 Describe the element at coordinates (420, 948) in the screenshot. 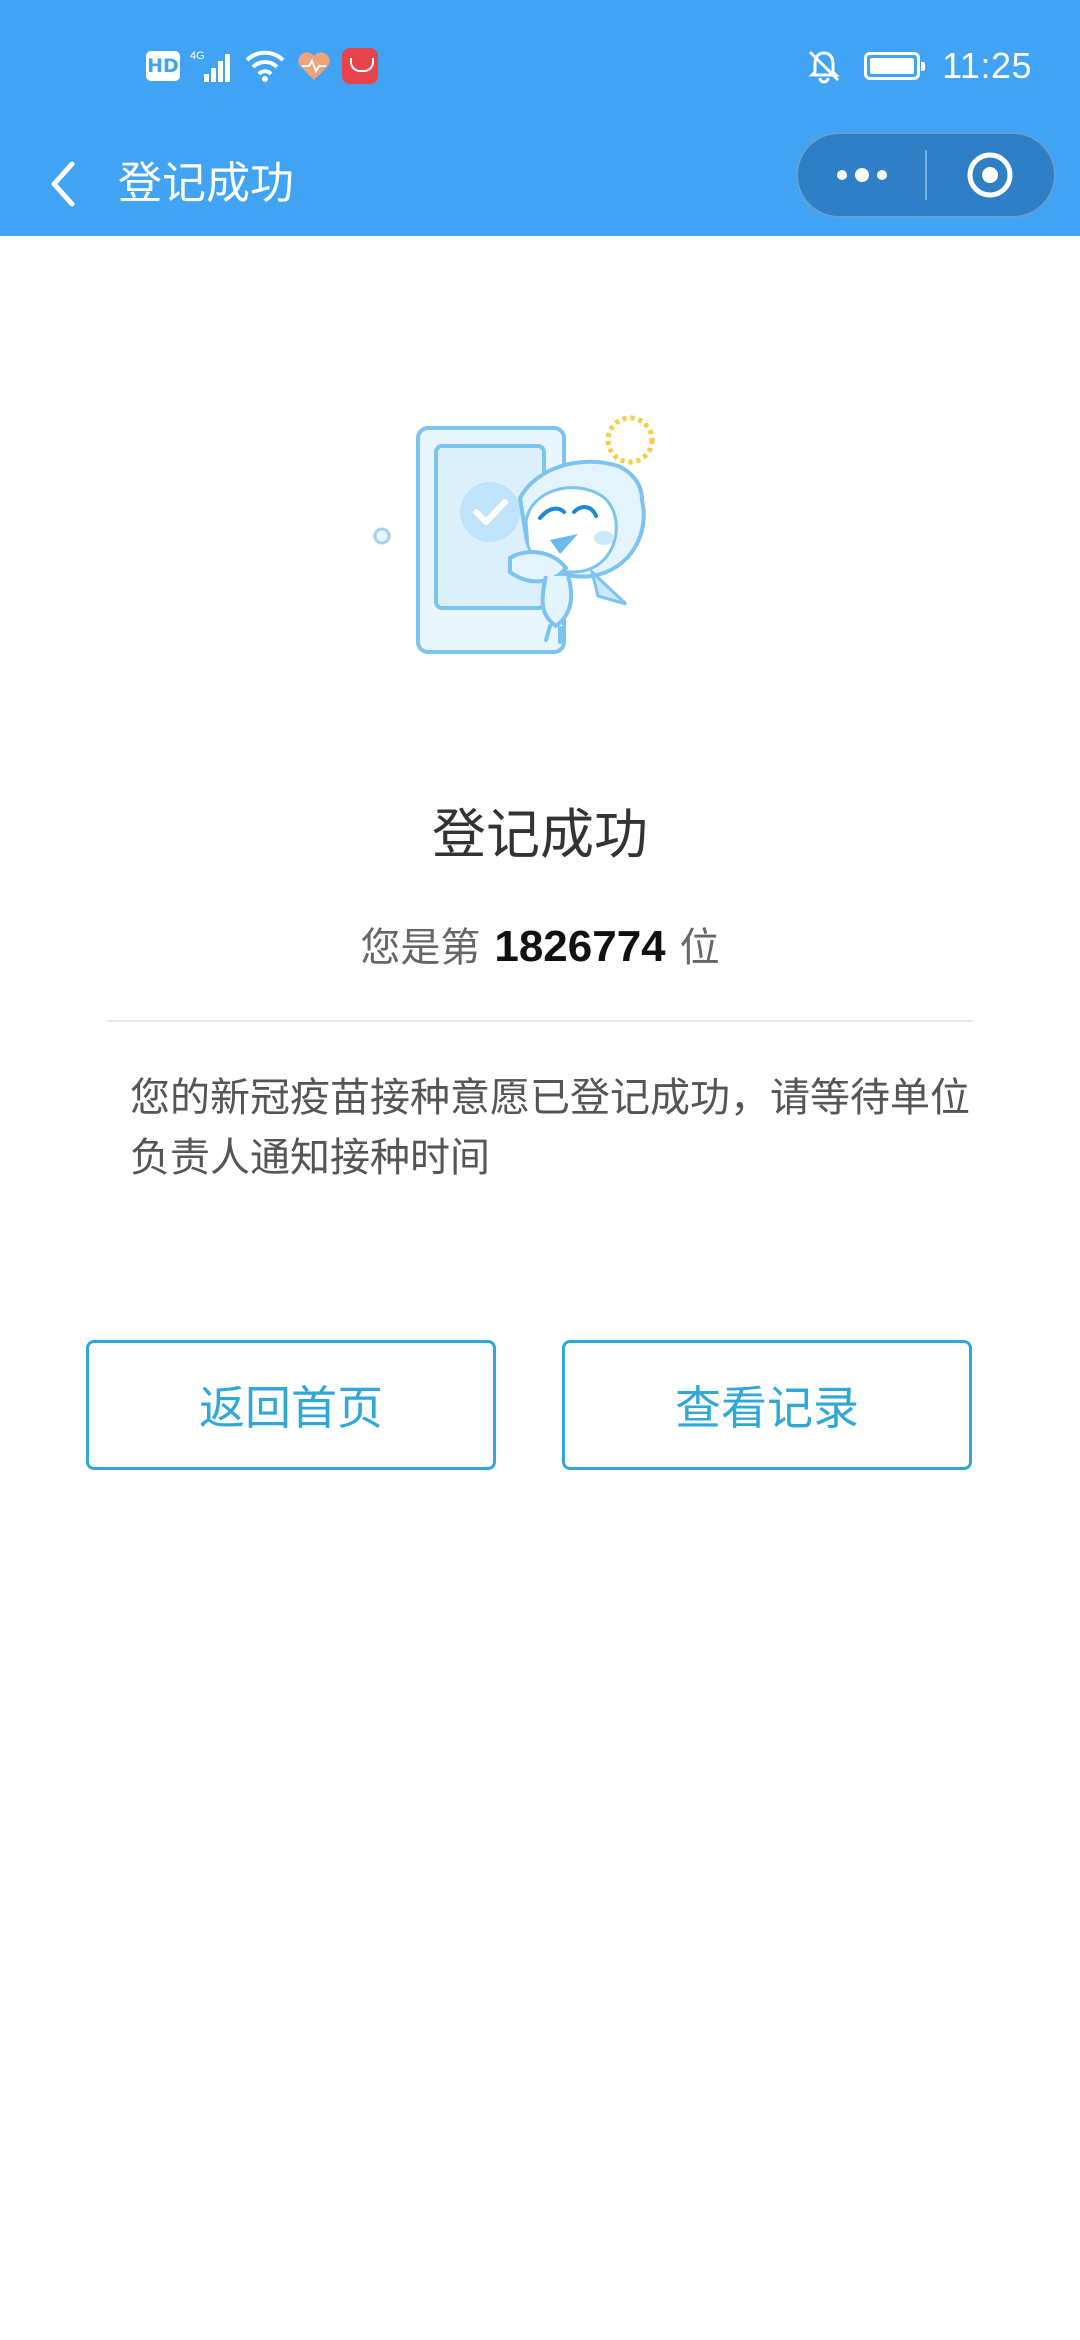

I see `rank-prefix: 您是第` at that location.